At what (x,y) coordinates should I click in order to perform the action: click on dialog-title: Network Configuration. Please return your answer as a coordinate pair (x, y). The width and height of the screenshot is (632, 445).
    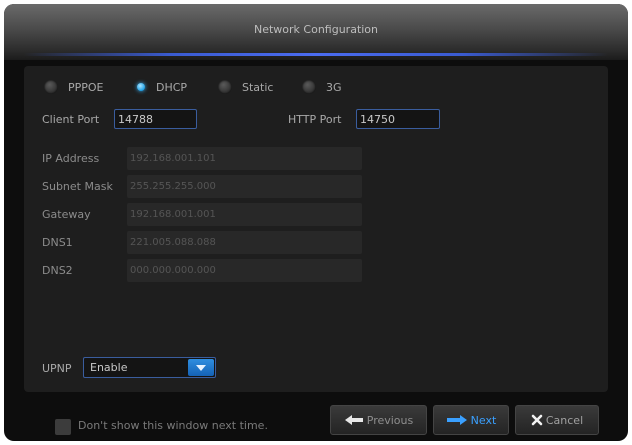
    Looking at the image, I should click on (316, 29).